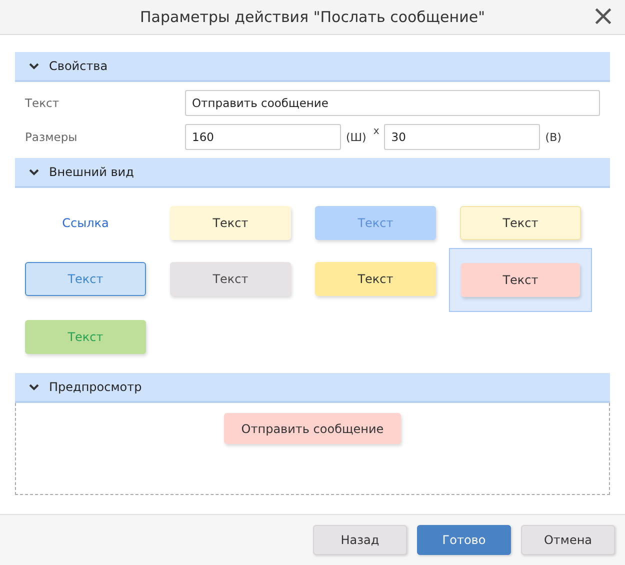 This screenshot has width=625, height=565. I want to click on input-field: 160, so click(263, 137).